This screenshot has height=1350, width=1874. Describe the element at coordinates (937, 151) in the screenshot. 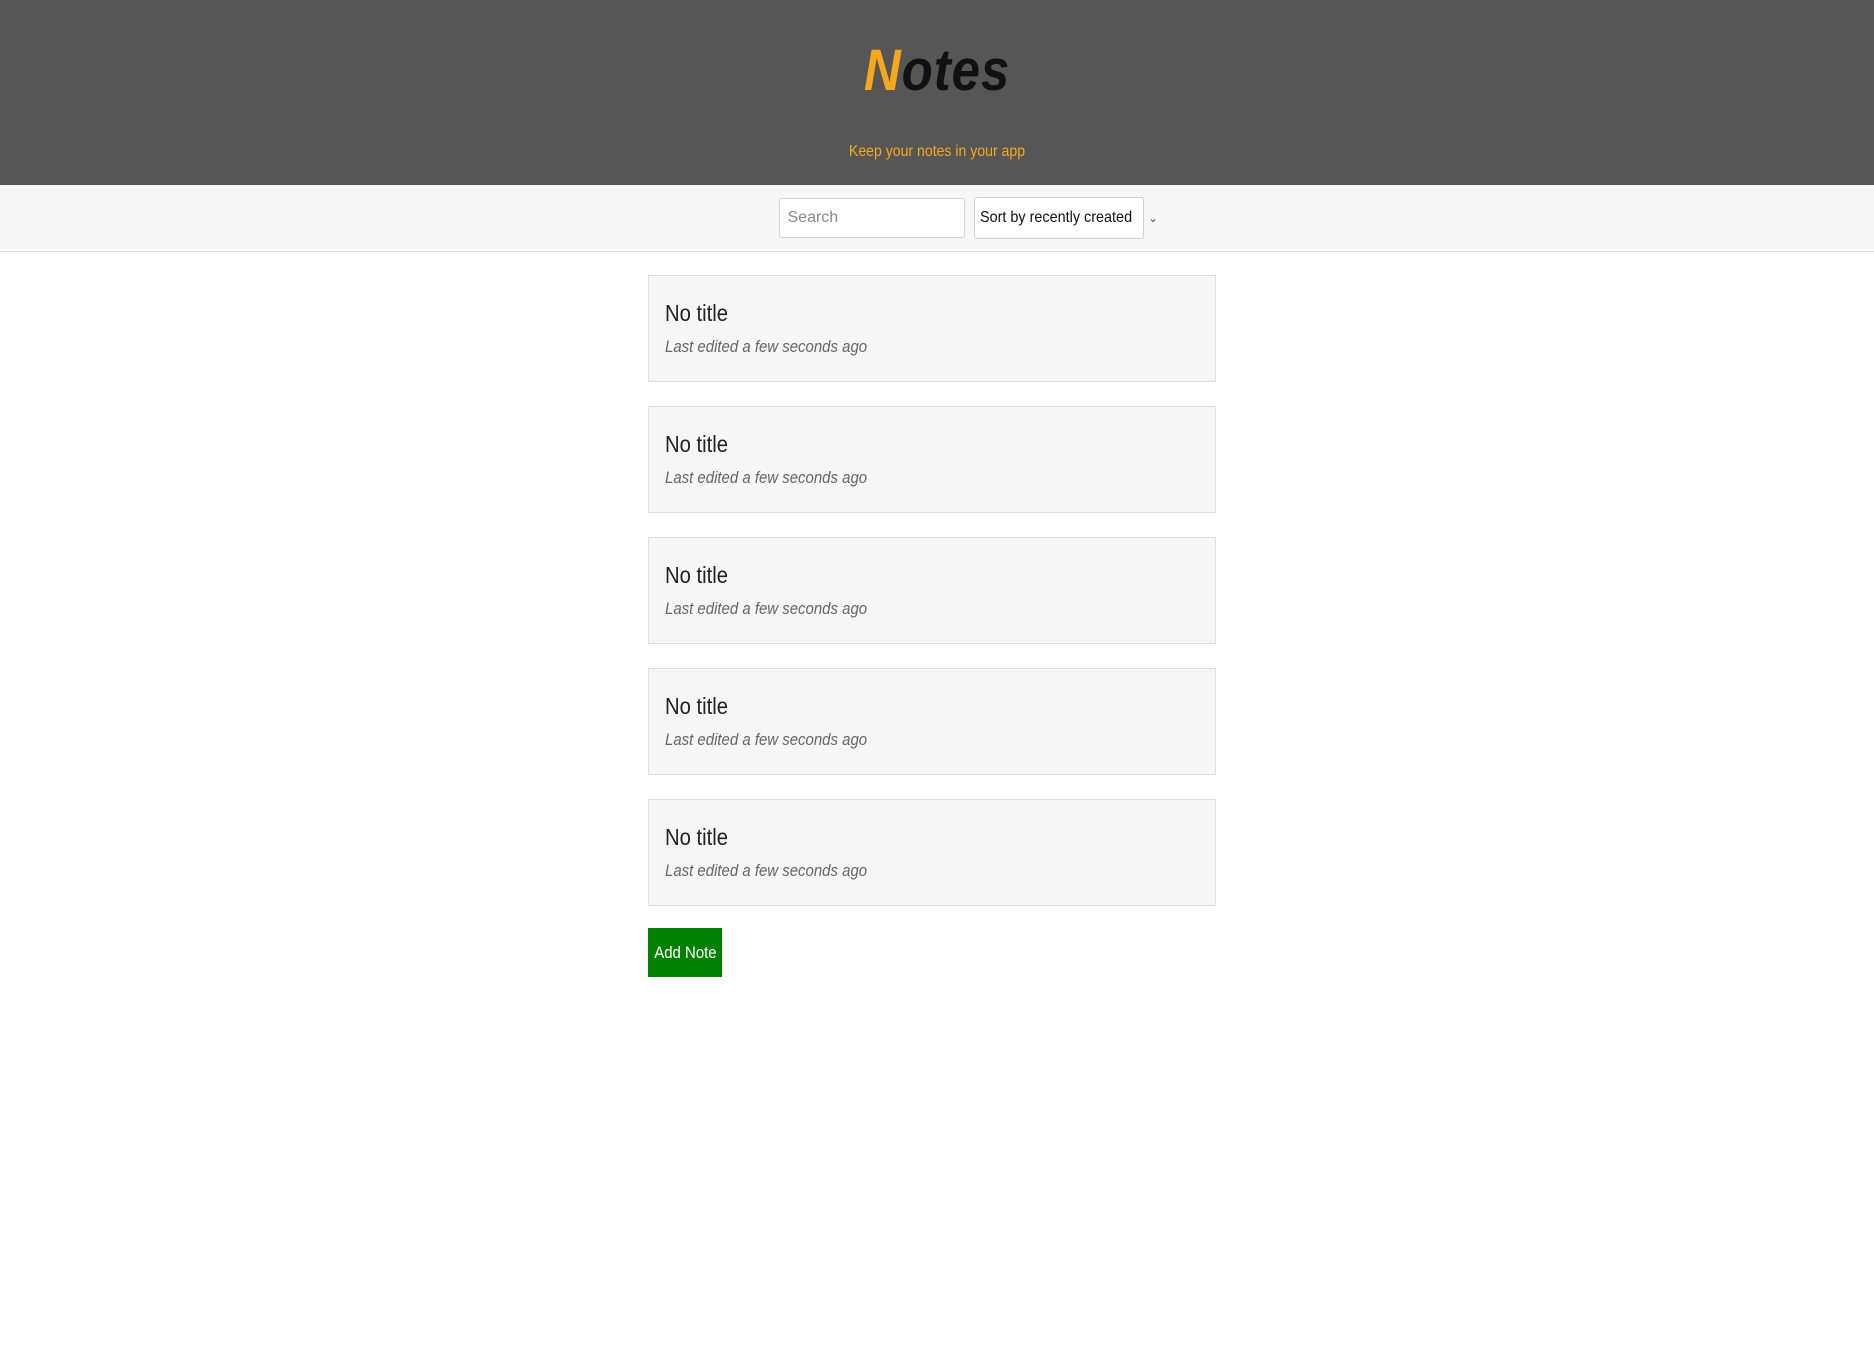

I see `app-tagline: Keep your notes in your app` at that location.